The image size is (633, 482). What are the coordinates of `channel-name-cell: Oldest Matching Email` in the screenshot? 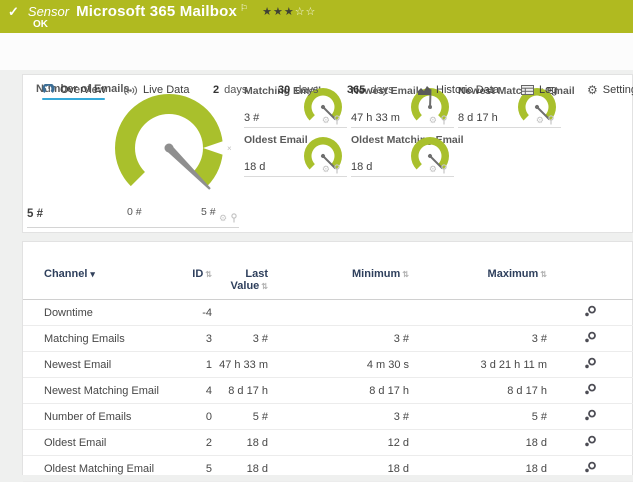 It's located at (98, 468).